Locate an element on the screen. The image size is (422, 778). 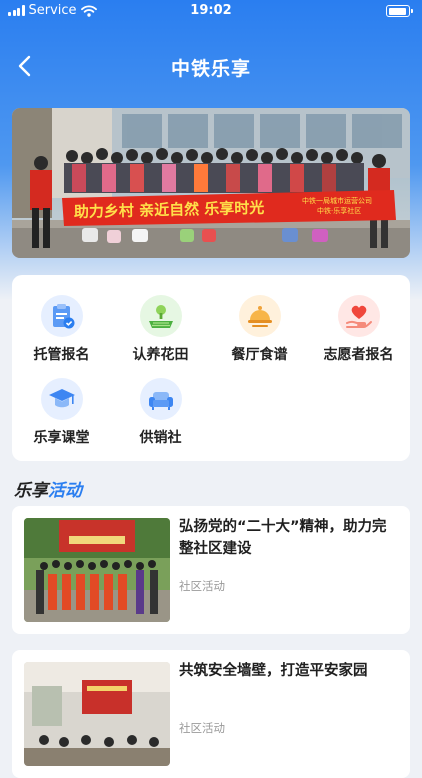
status-bar: Service 19:02 is located at coordinates (211, 11).